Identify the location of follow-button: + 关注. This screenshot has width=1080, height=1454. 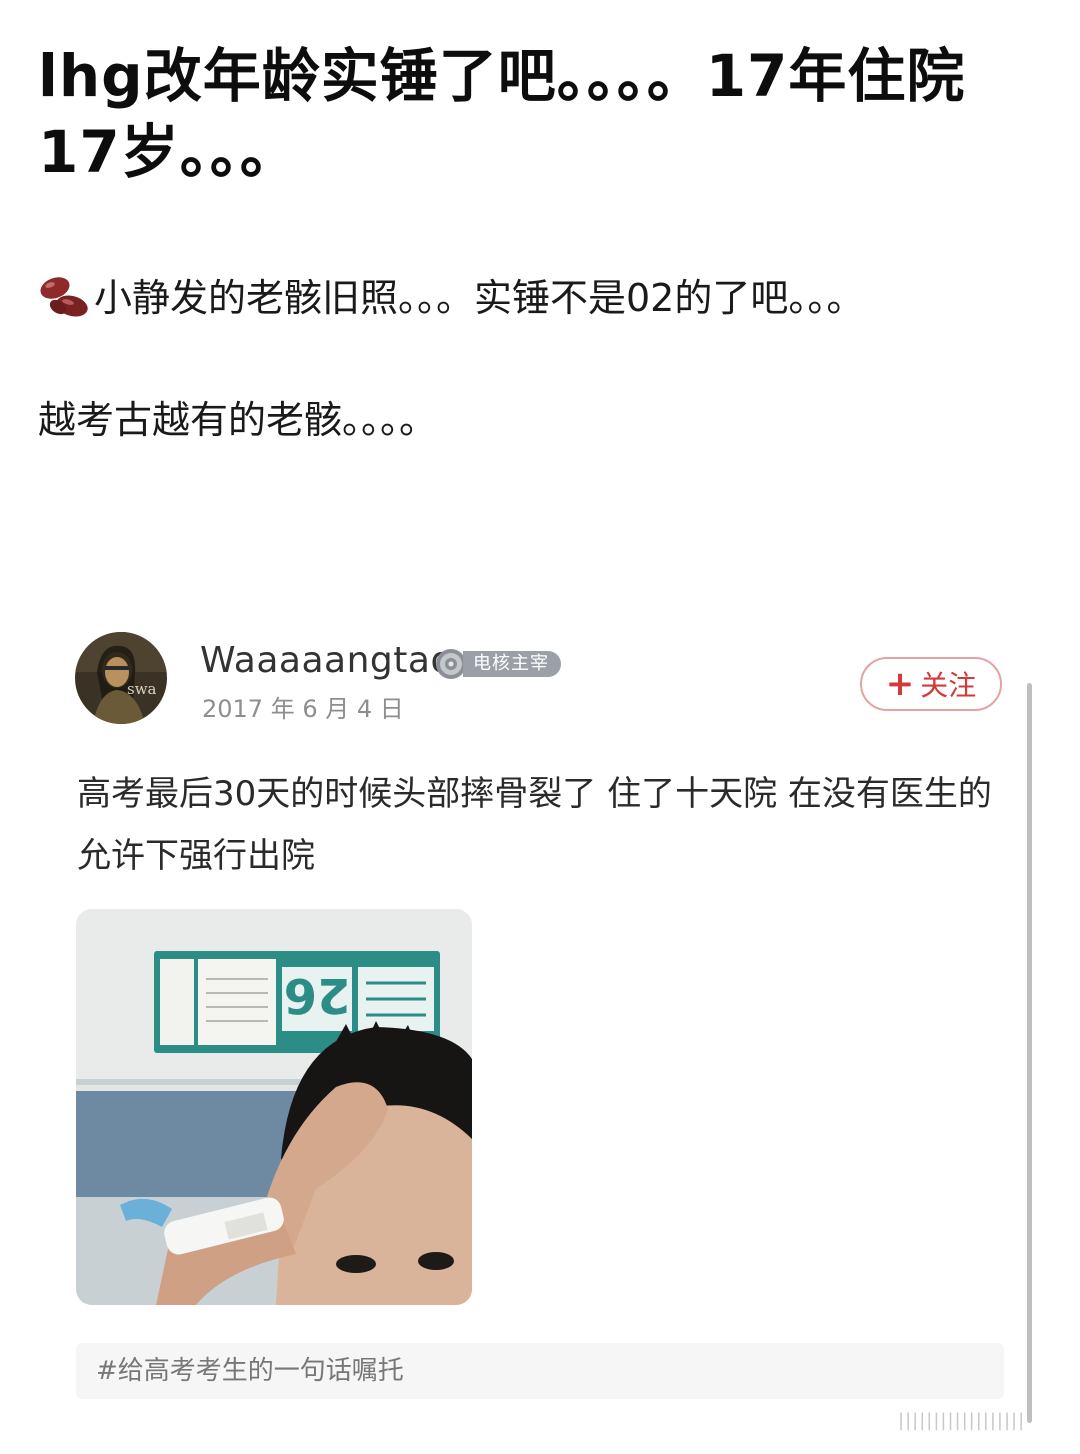
(931, 684).